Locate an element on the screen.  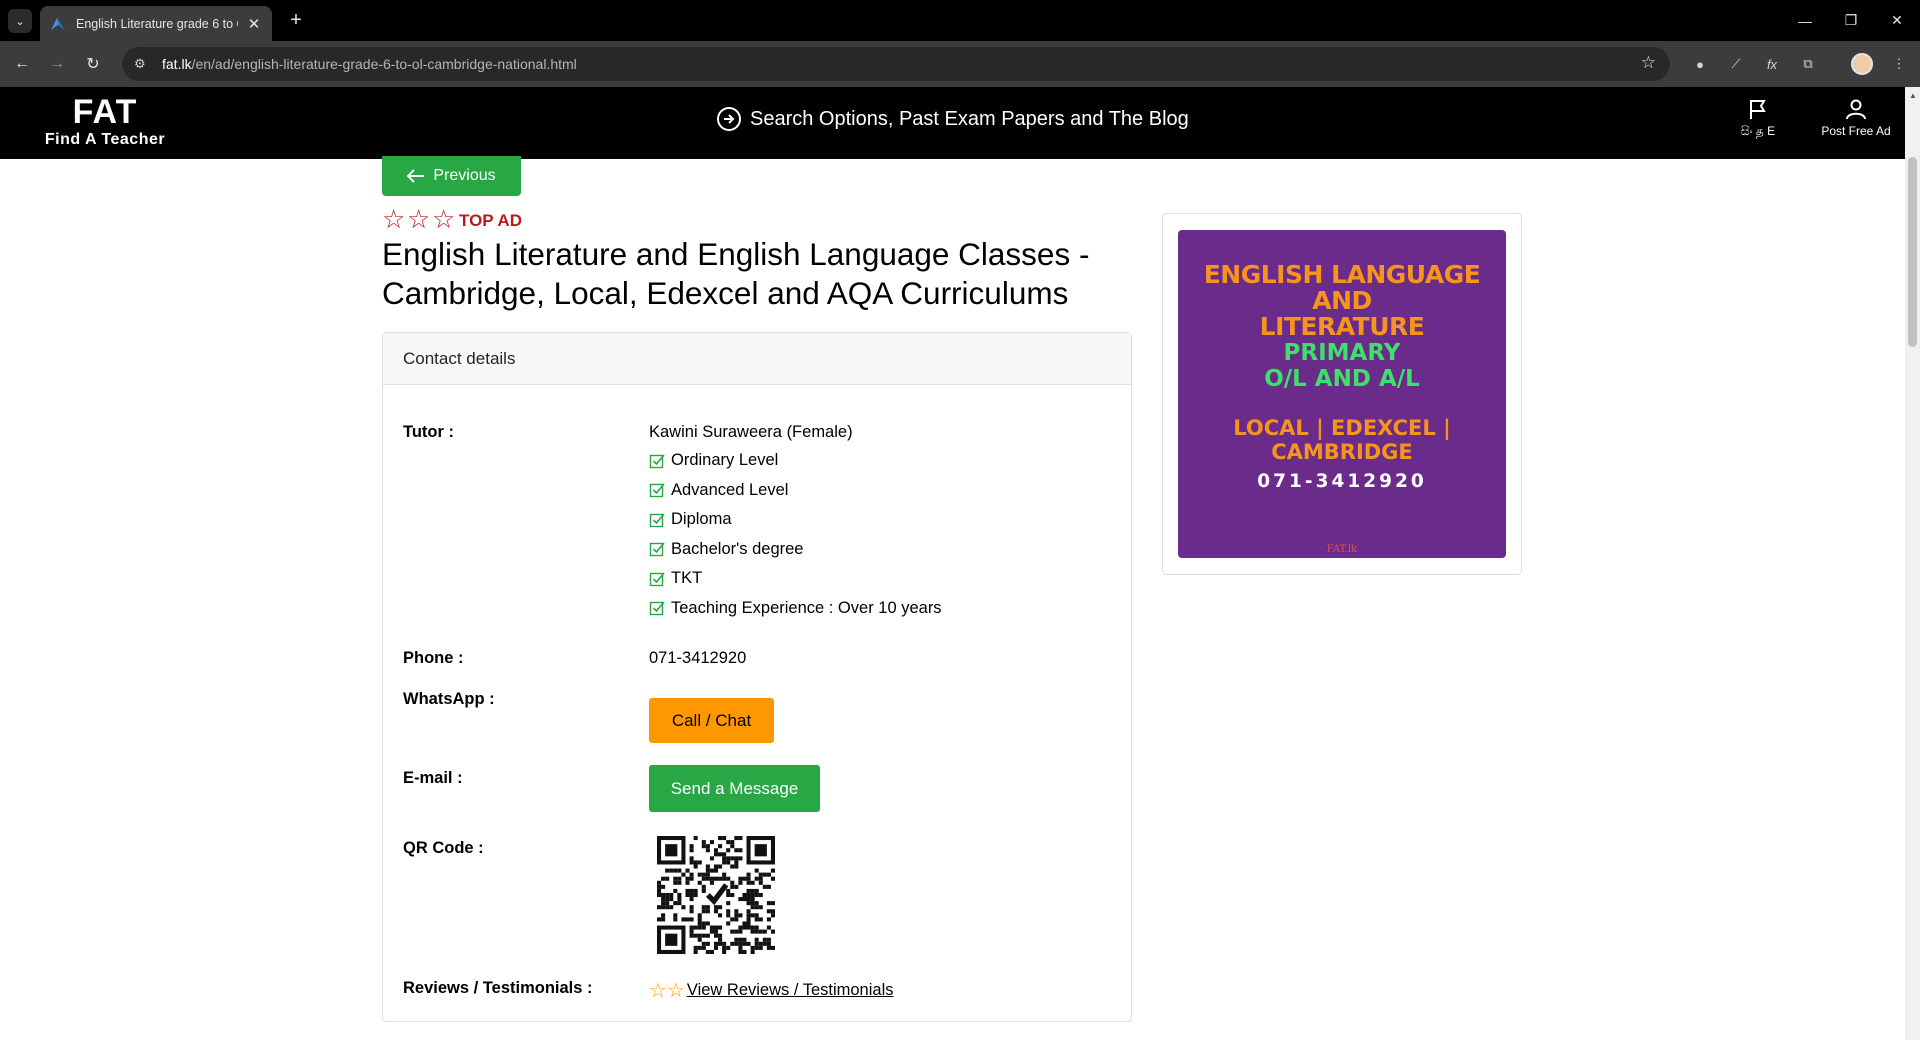
view-reviews-link: ☆☆ View Reviews / Testimonials is located at coordinates (771, 990).